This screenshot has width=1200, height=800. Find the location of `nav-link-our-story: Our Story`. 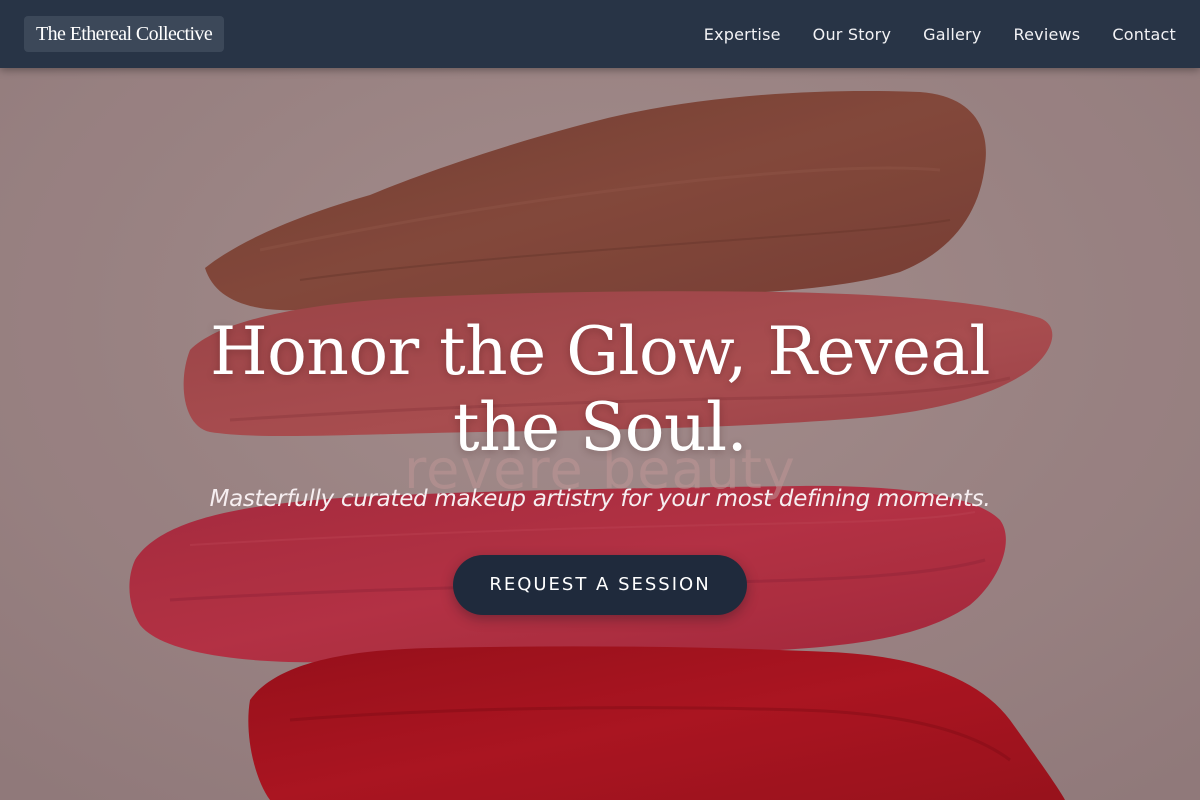

nav-link-our-story: Our Story is located at coordinates (852, 34).